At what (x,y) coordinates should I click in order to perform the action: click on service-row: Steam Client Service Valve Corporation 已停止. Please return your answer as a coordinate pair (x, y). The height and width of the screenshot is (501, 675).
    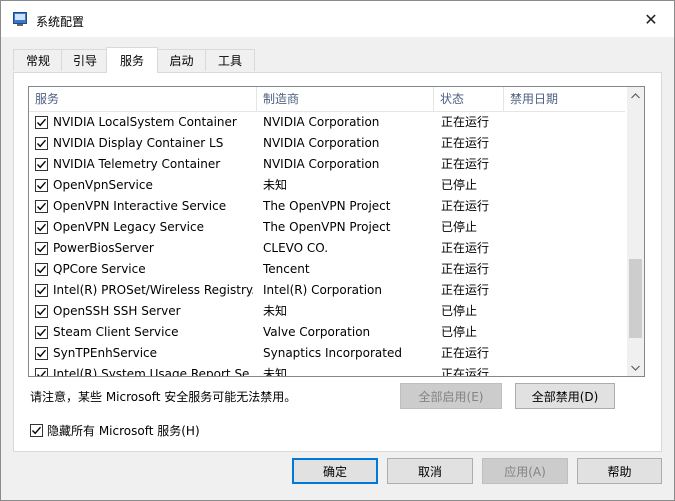
    Looking at the image, I should click on (327, 332).